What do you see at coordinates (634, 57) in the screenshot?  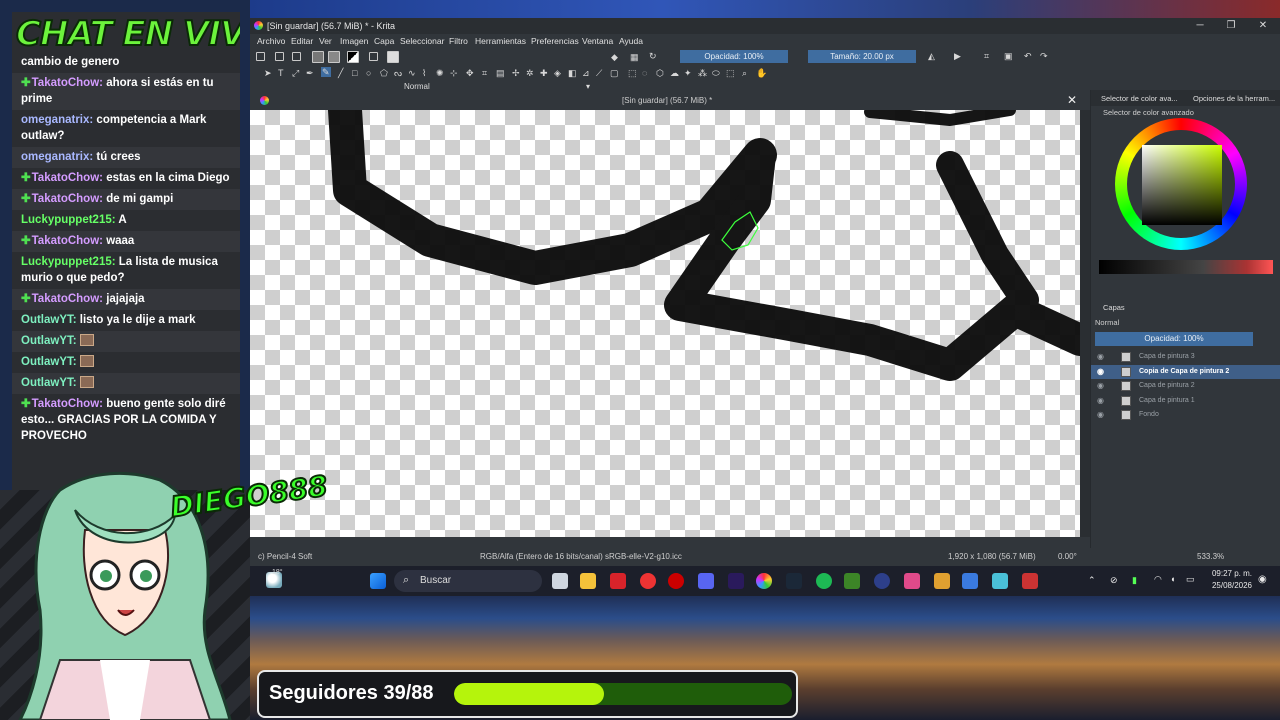 I see `preserve-alpha-icon: ▦` at bounding box center [634, 57].